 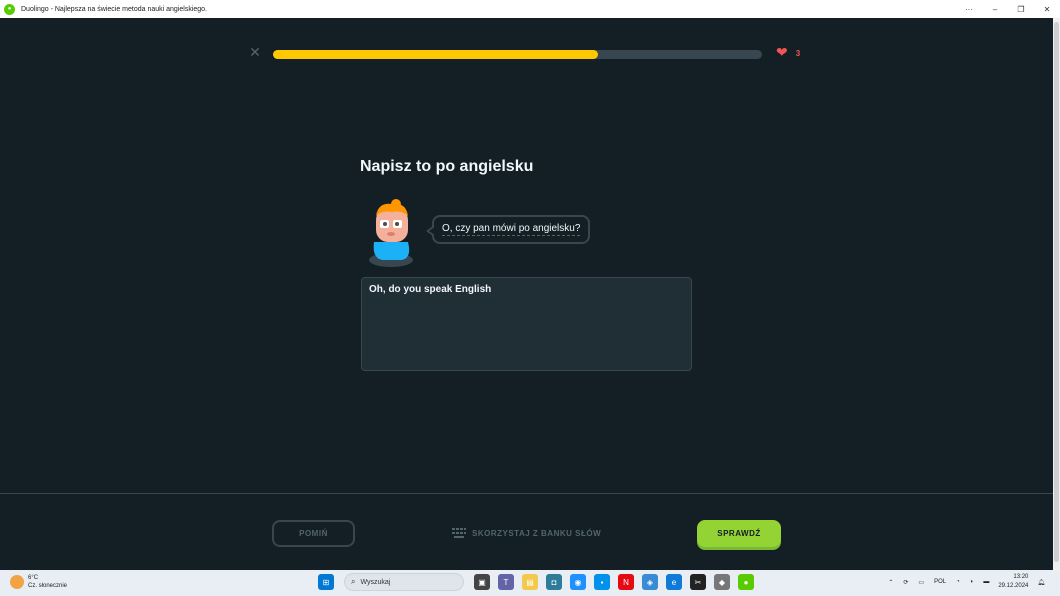 I want to click on more-options-icon: ···, so click(x=969, y=9).